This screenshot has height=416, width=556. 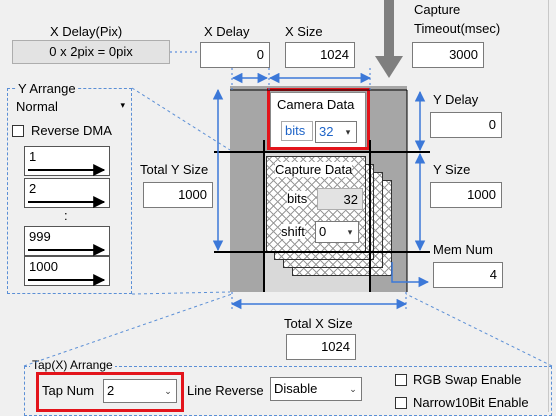 What do you see at coordinates (128, 330) in the screenshot?
I see `tap-arrange-connector-left` at bounding box center [128, 330].